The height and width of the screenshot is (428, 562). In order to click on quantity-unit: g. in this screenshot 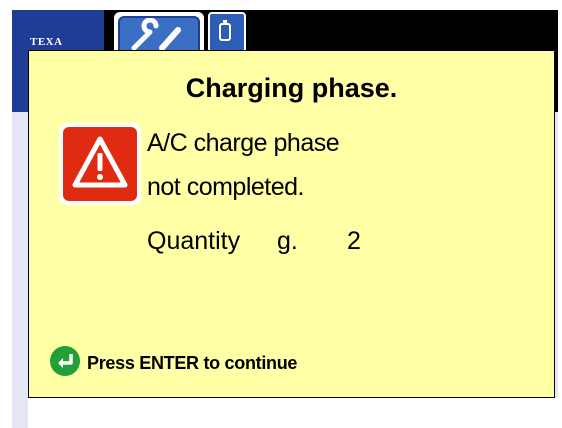, I will do `click(287, 241)`.